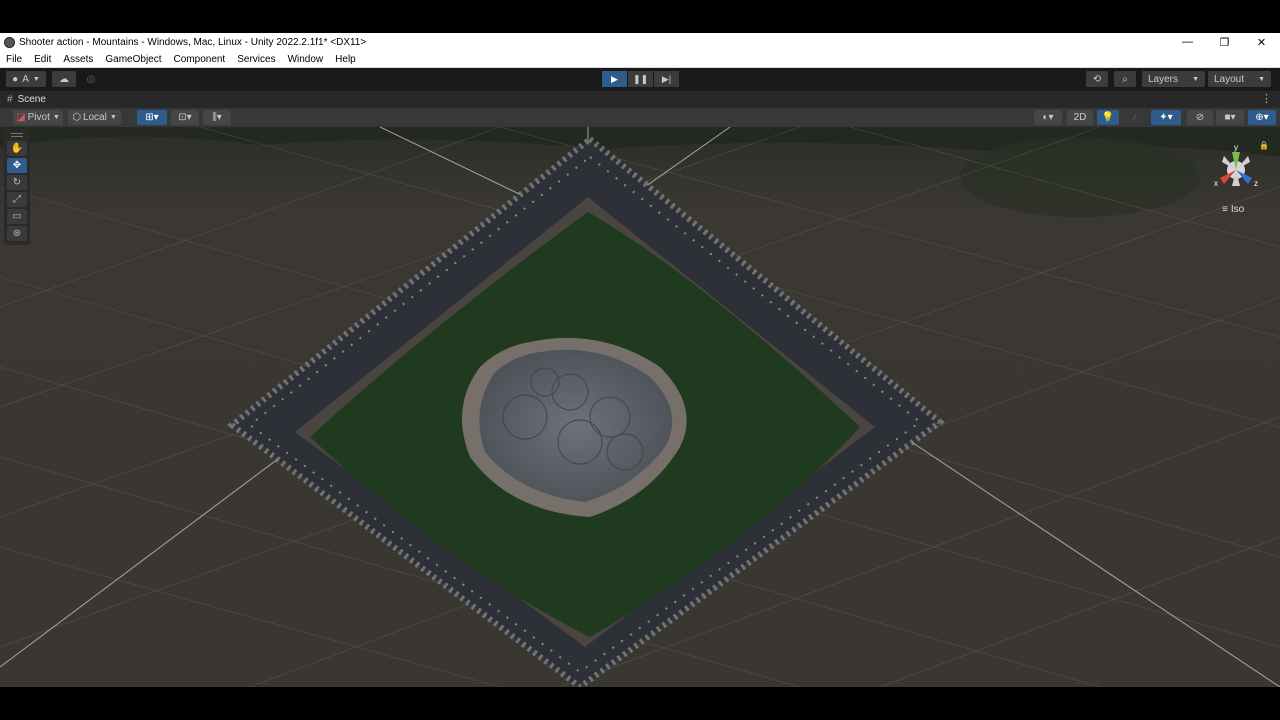 The image size is (1280, 720). What do you see at coordinates (1163, 79) in the screenshot?
I see `layers-label: Layers` at bounding box center [1163, 79].